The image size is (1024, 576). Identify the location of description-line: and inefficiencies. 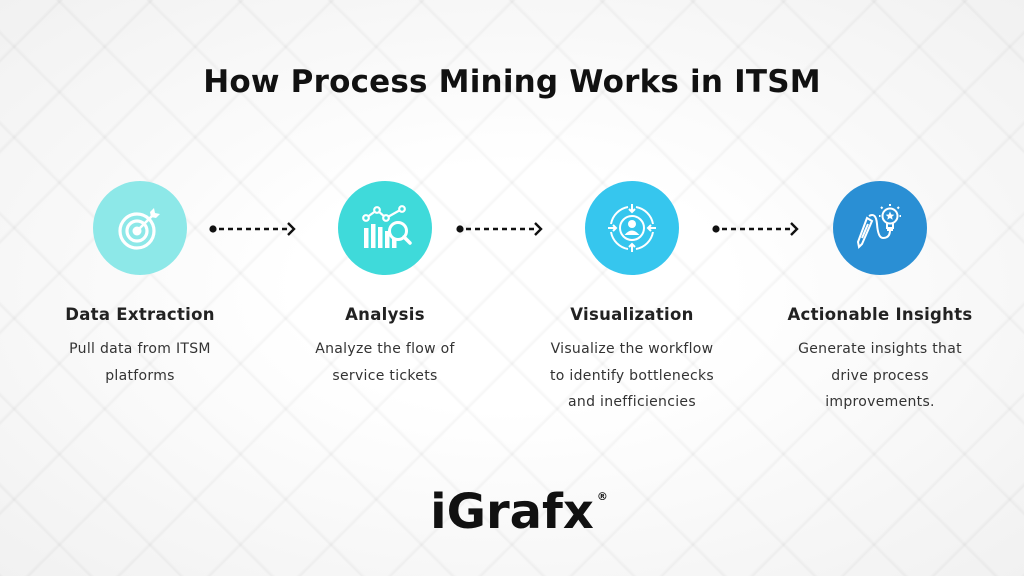
(632, 402).